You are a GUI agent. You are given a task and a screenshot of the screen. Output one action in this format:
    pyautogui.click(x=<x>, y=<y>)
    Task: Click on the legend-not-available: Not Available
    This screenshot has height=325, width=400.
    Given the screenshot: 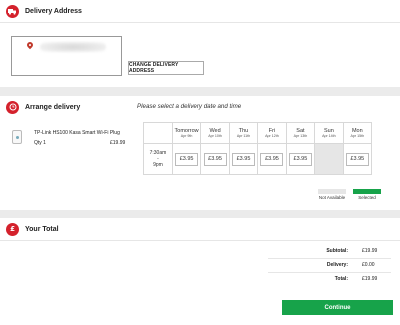 What is the action you would take?
    pyautogui.click(x=332, y=194)
    